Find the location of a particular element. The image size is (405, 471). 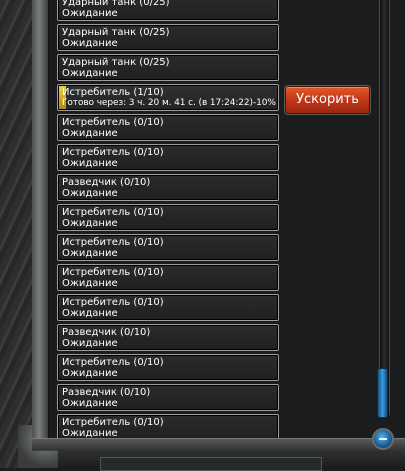

panel-frame-bottom is located at coordinates (217, 454).